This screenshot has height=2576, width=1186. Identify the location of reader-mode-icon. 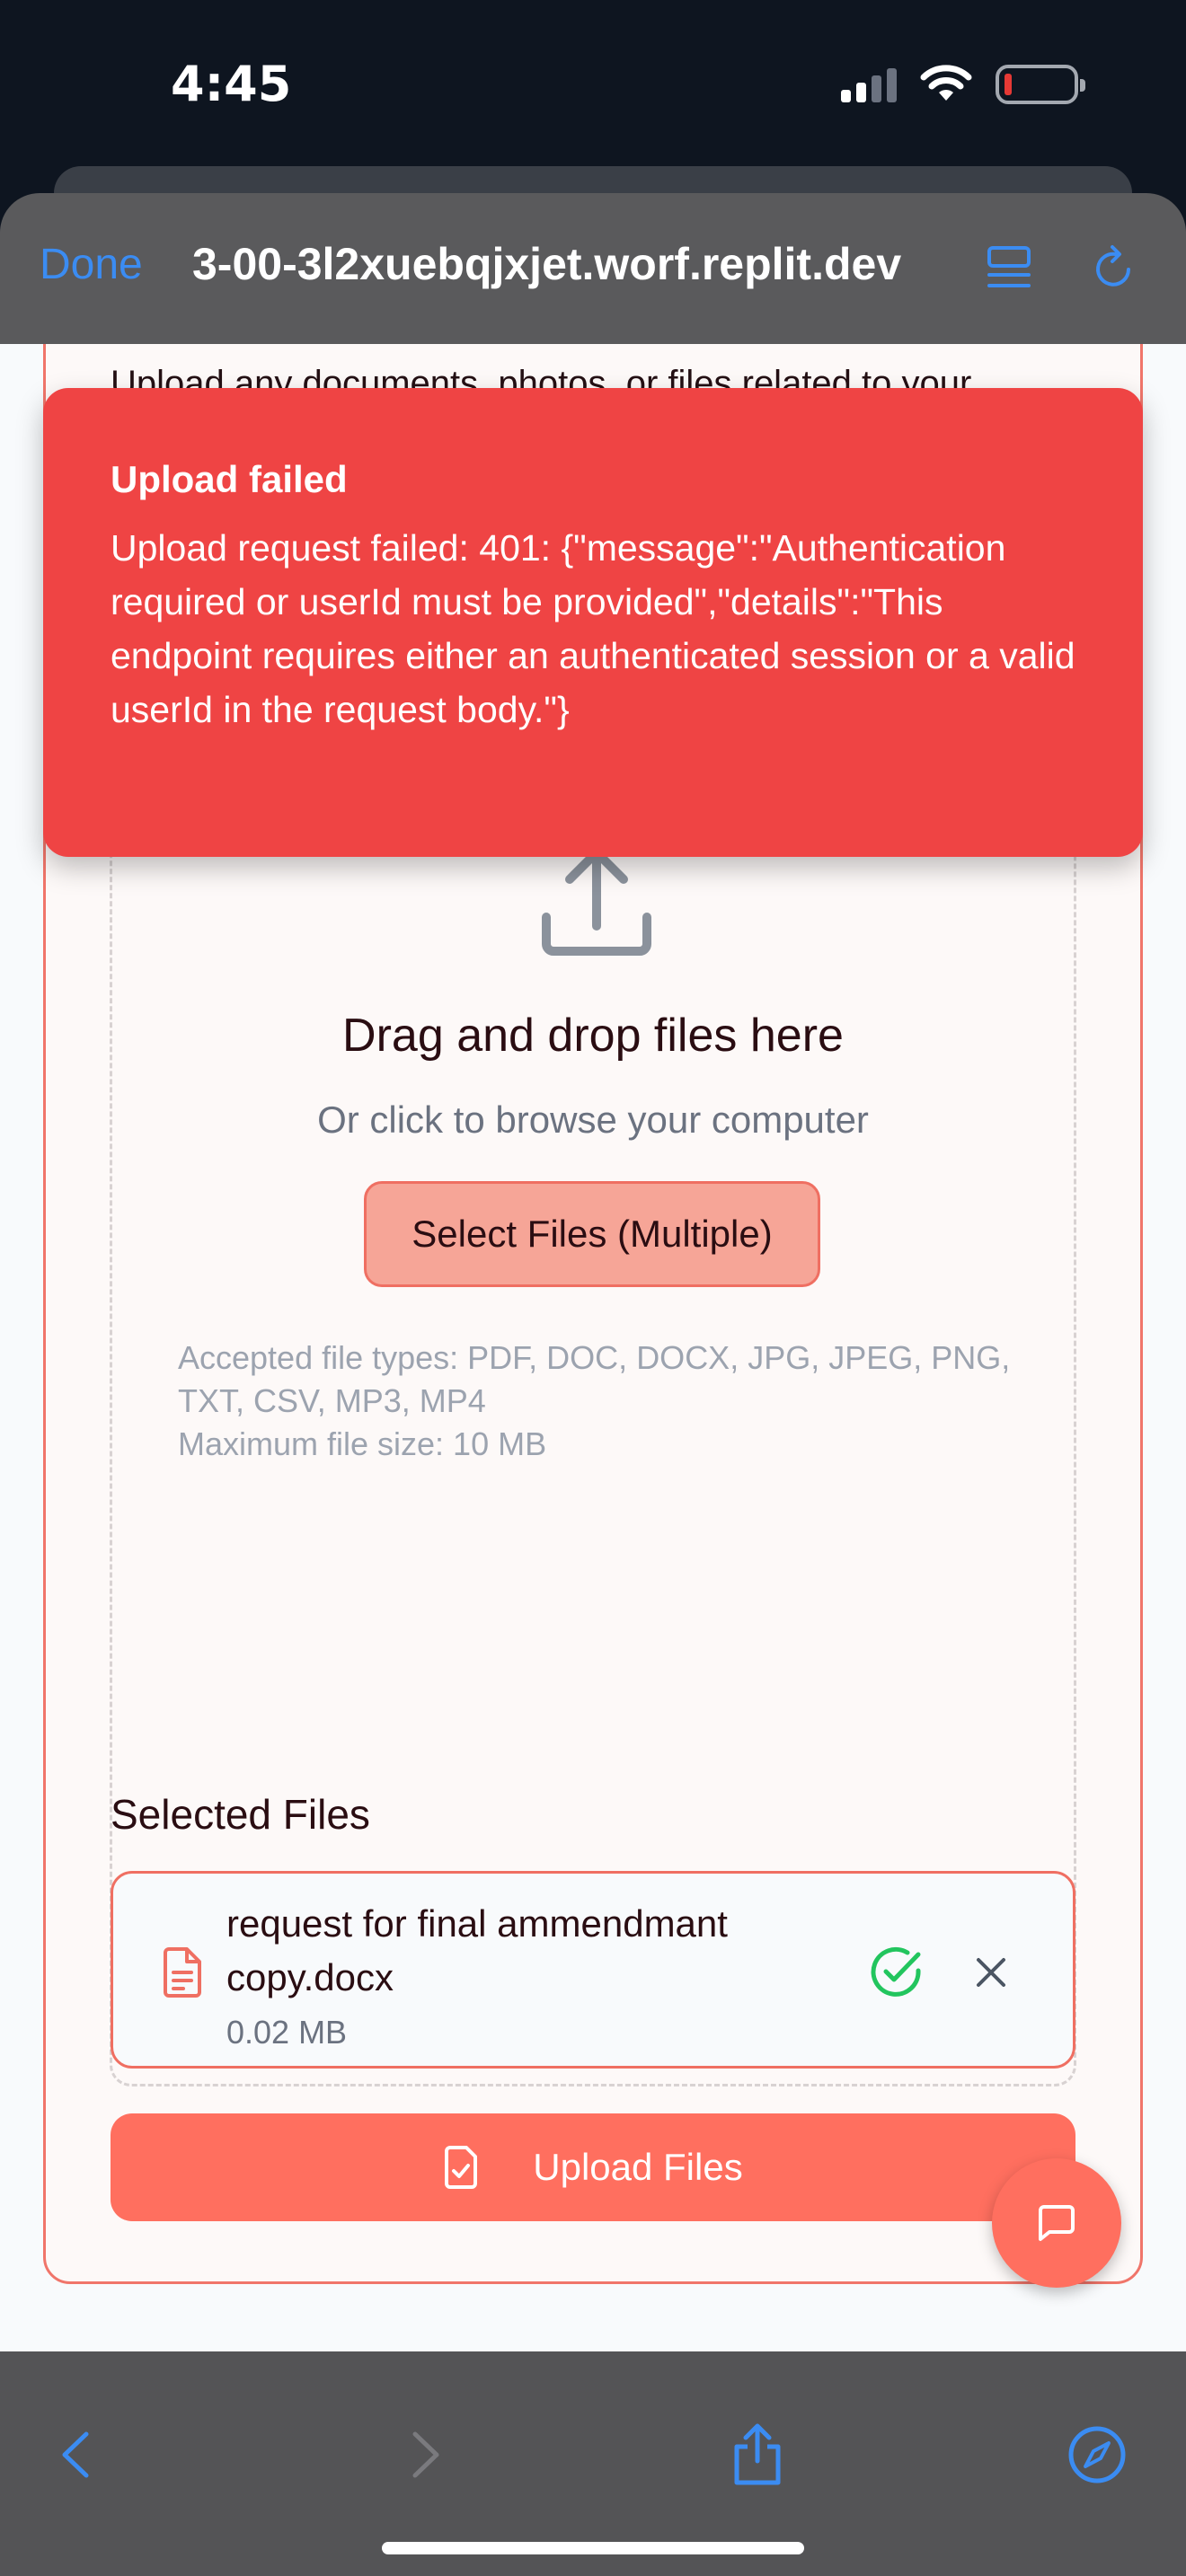
(1009, 268).